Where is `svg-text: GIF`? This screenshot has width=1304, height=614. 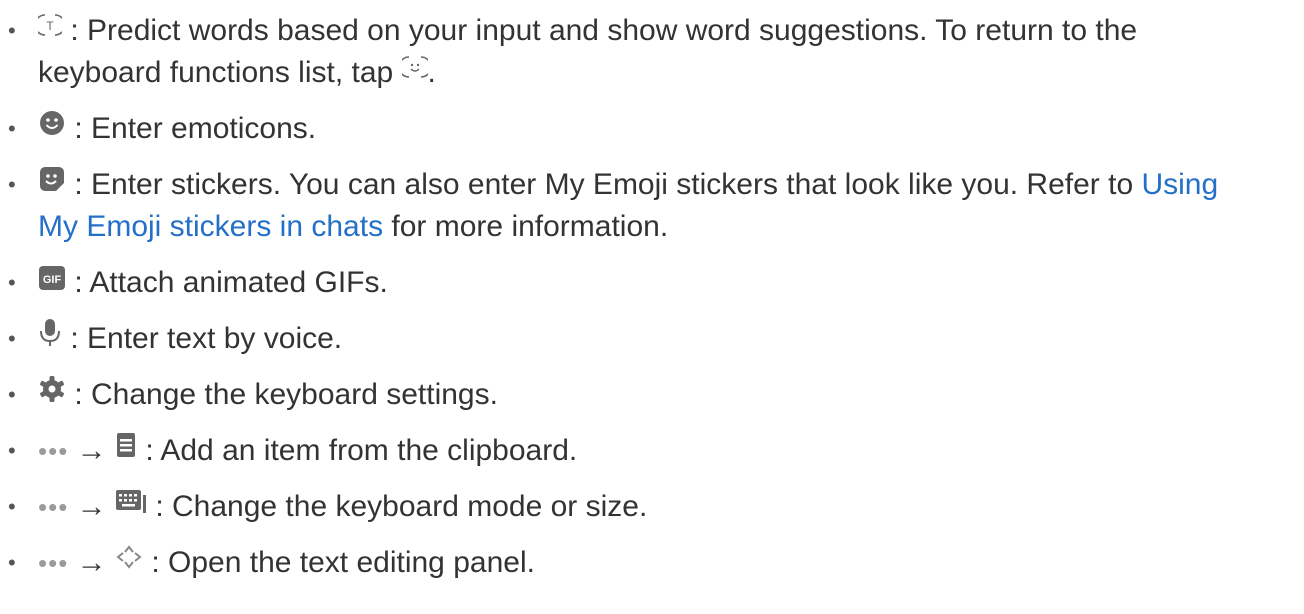
svg-text: GIF is located at coordinates (52, 280).